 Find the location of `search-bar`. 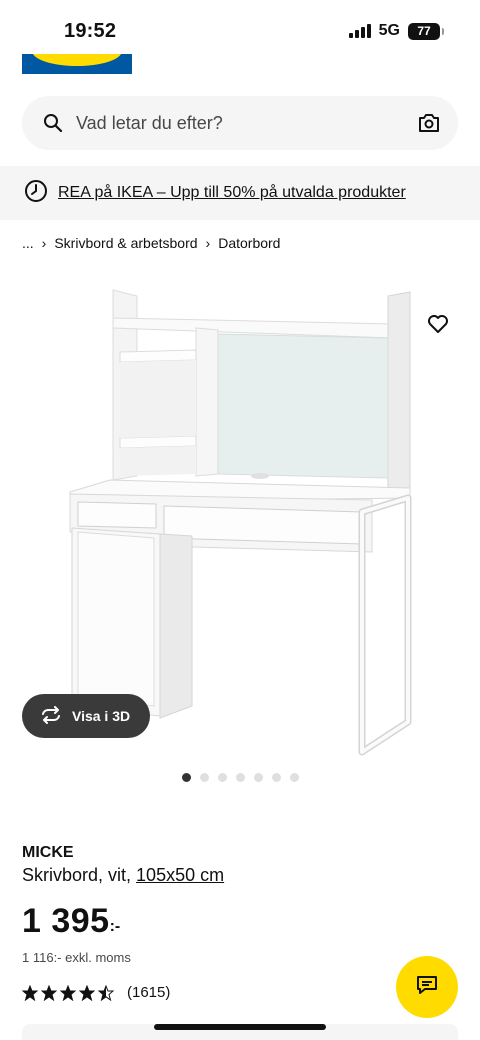

search-bar is located at coordinates (240, 123).